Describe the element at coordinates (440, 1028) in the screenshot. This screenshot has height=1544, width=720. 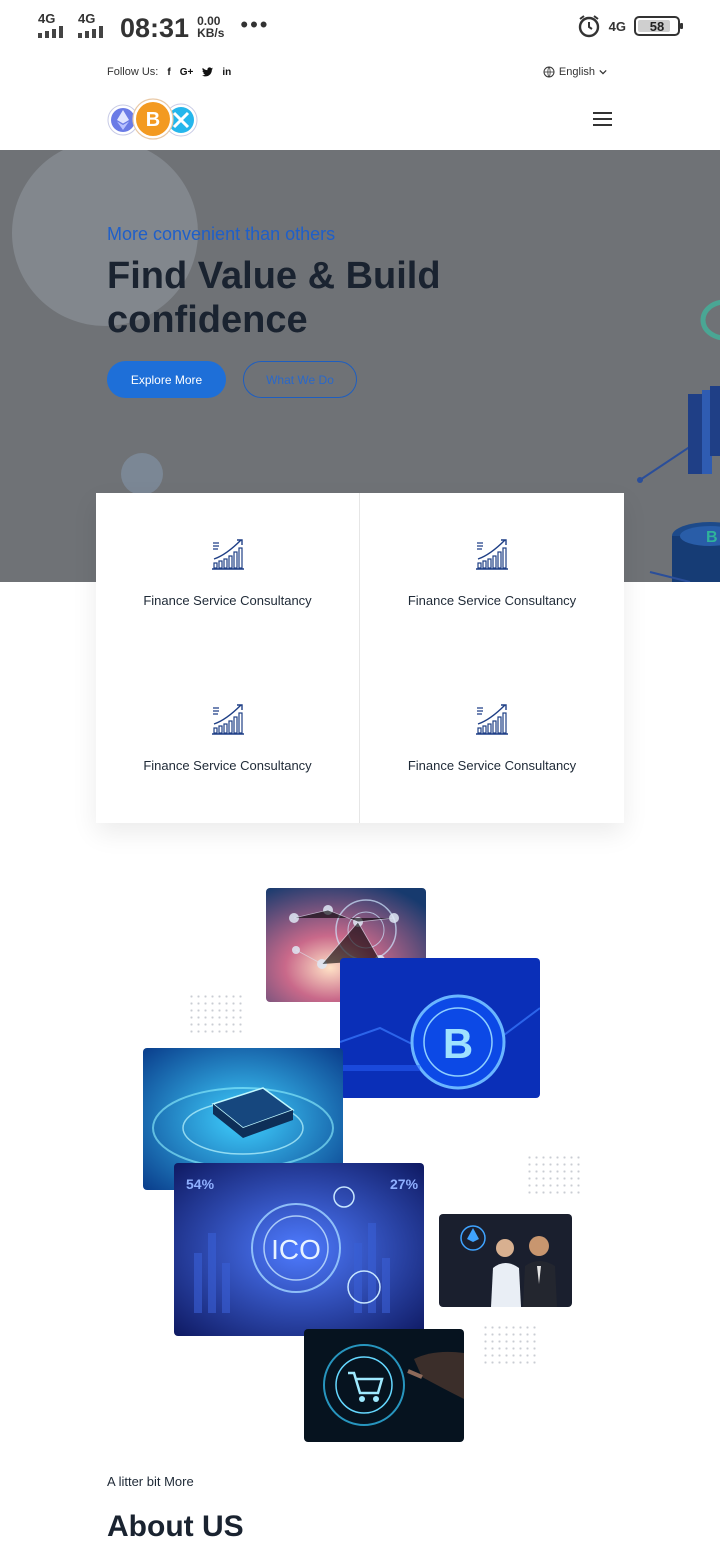
I see `bitcoin-image: B` at that location.